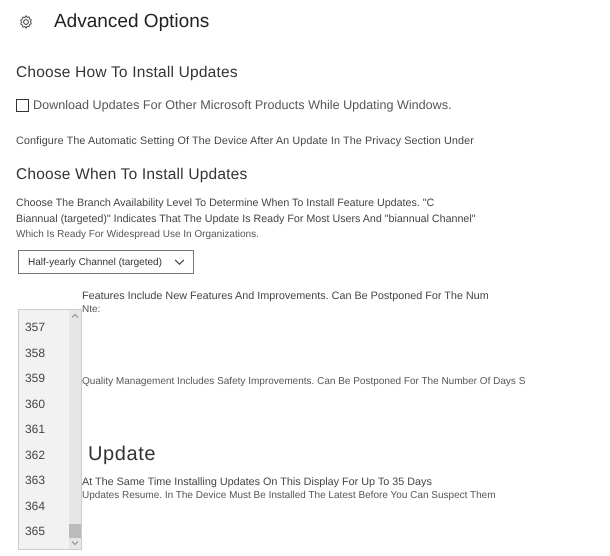 The width and height of the screenshot is (610, 556). What do you see at coordinates (286, 296) in the screenshot?
I see `features-text: Features Include New Features And Improvements. Can Be Postponed For The Num` at bounding box center [286, 296].